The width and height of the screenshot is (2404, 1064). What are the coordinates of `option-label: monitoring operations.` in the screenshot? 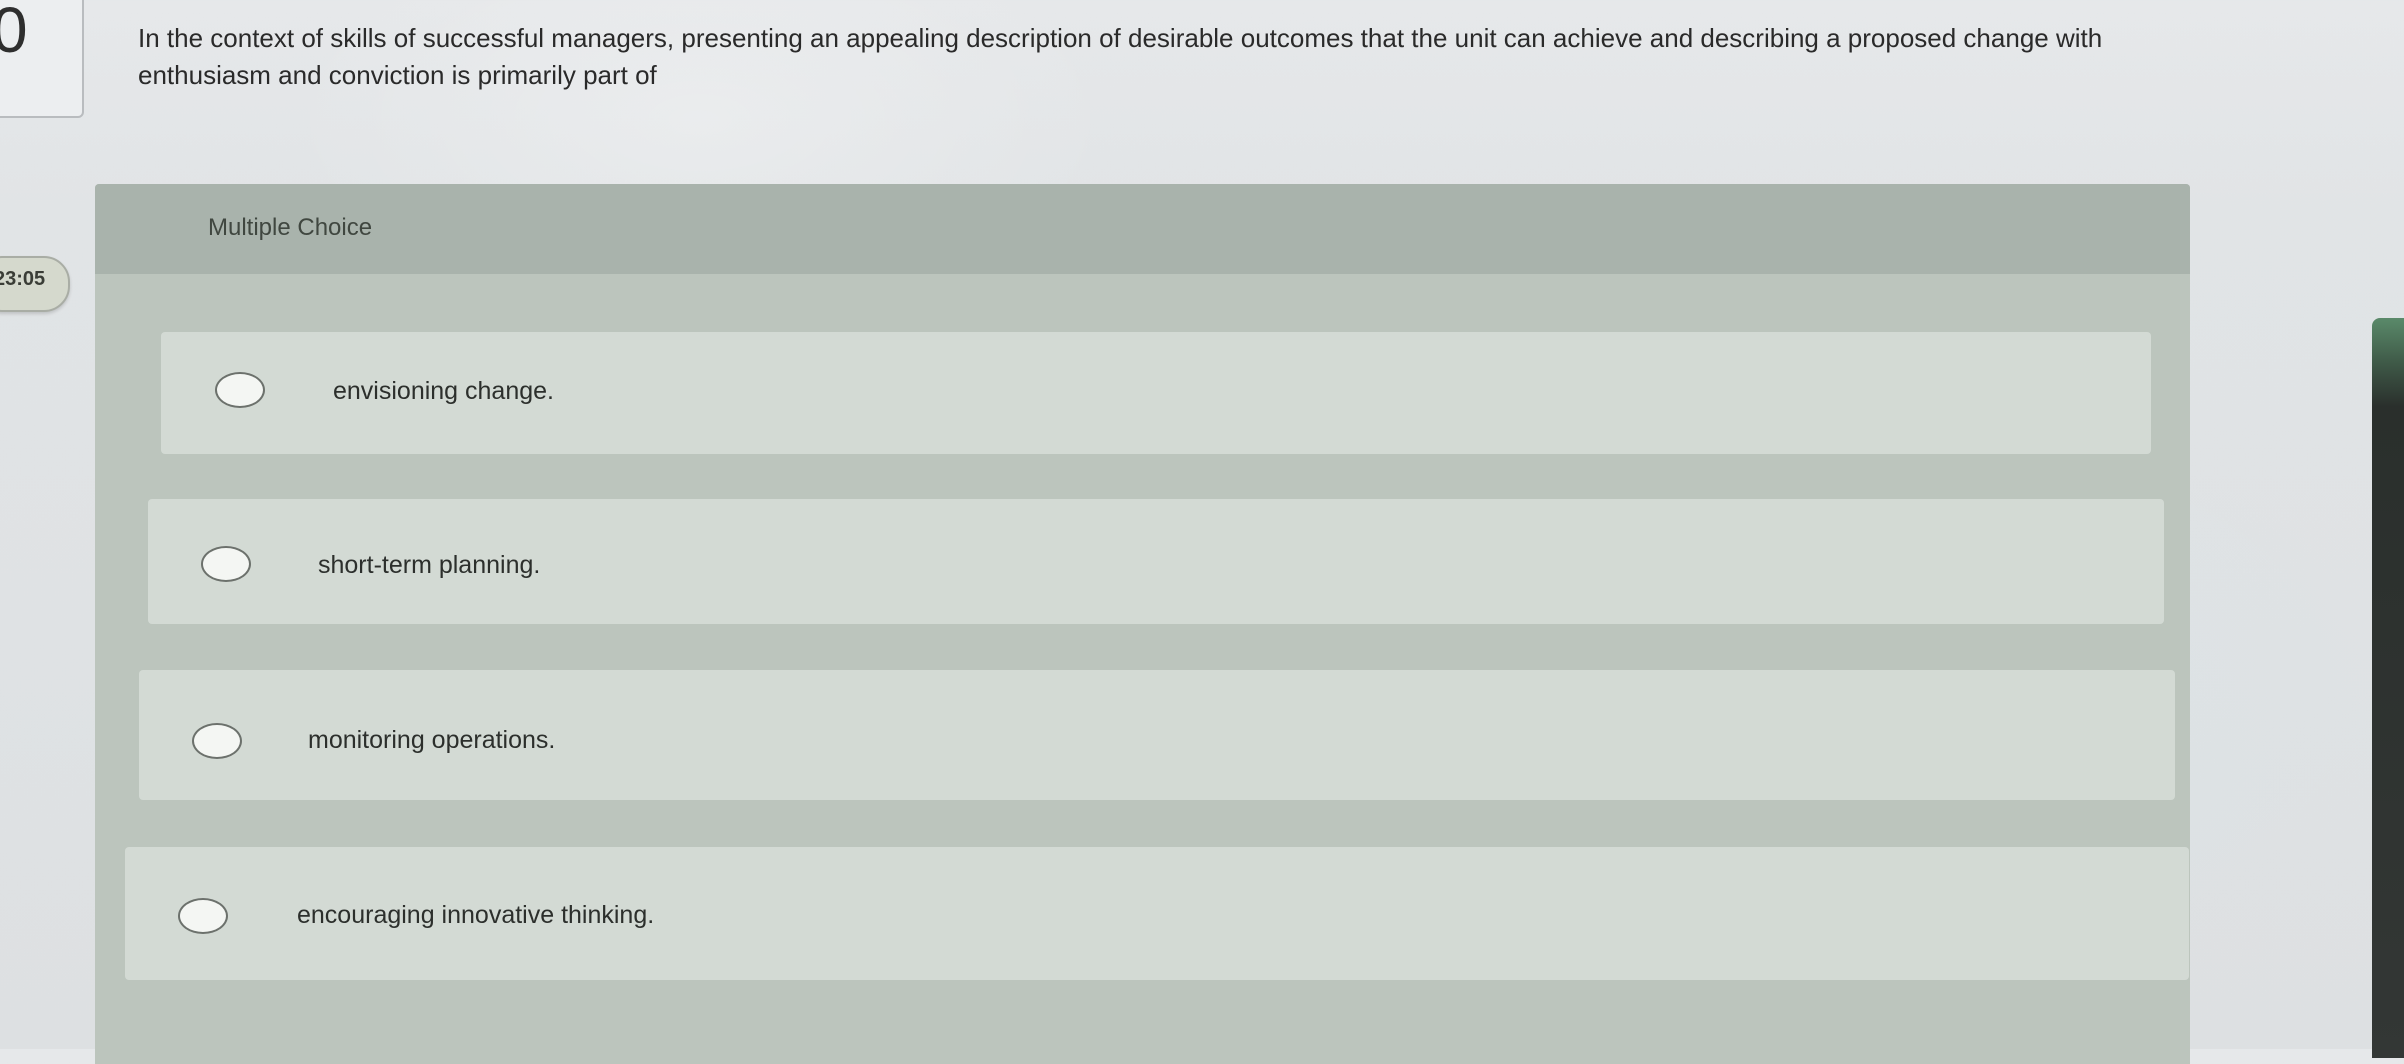 It's located at (432, 740).